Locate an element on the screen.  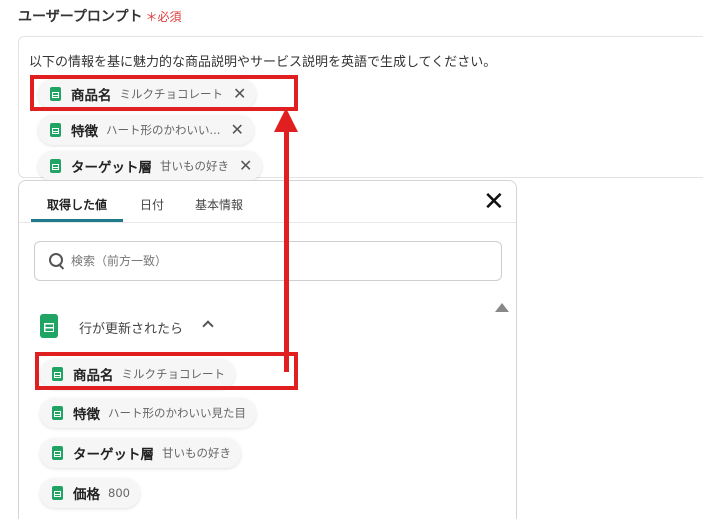
chip-value: 甘いもの好き is located at coordinates (194, 166).